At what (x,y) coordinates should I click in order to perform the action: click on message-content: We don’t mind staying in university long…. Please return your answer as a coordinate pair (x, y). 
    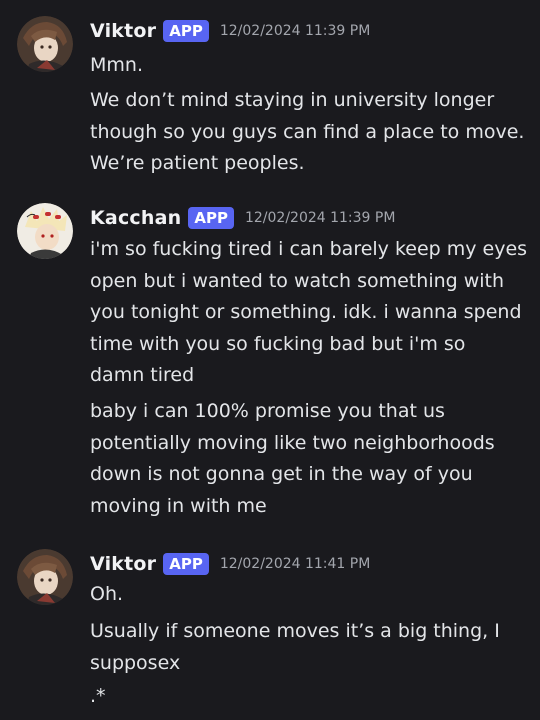
    Looking at the image, I should click on (310, 132).